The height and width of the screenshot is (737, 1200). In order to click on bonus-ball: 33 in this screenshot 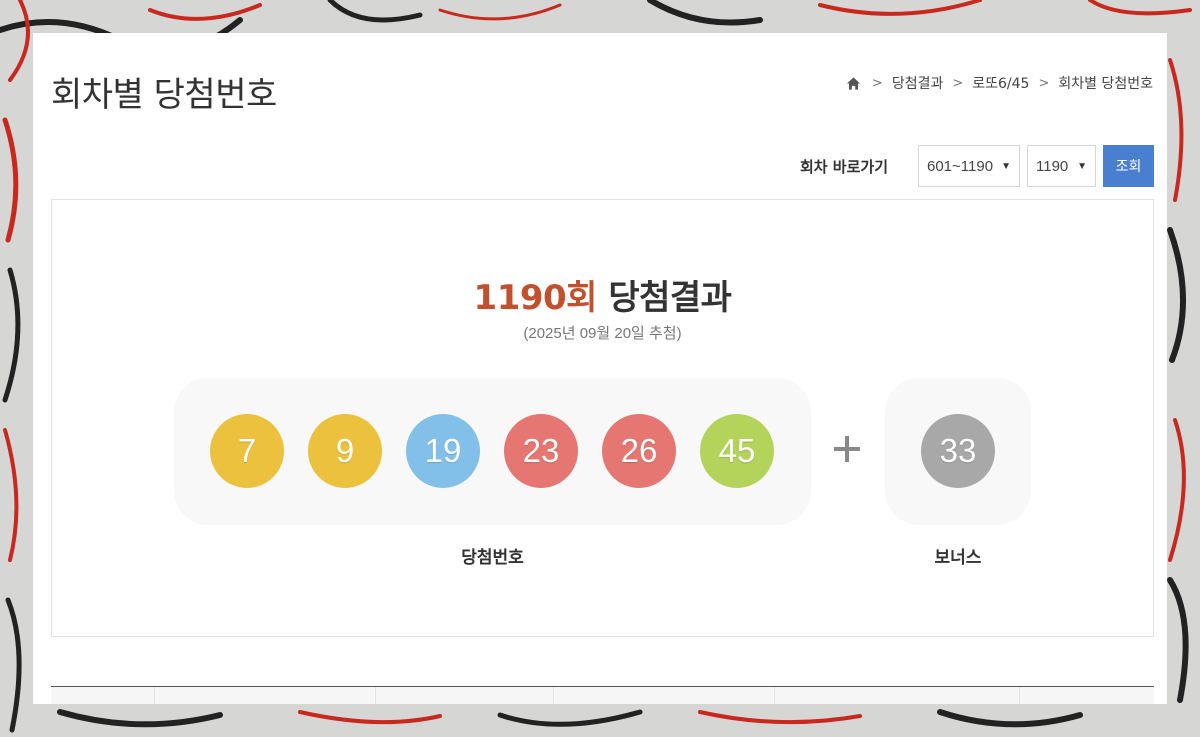, I will do `click(958, 451)`.